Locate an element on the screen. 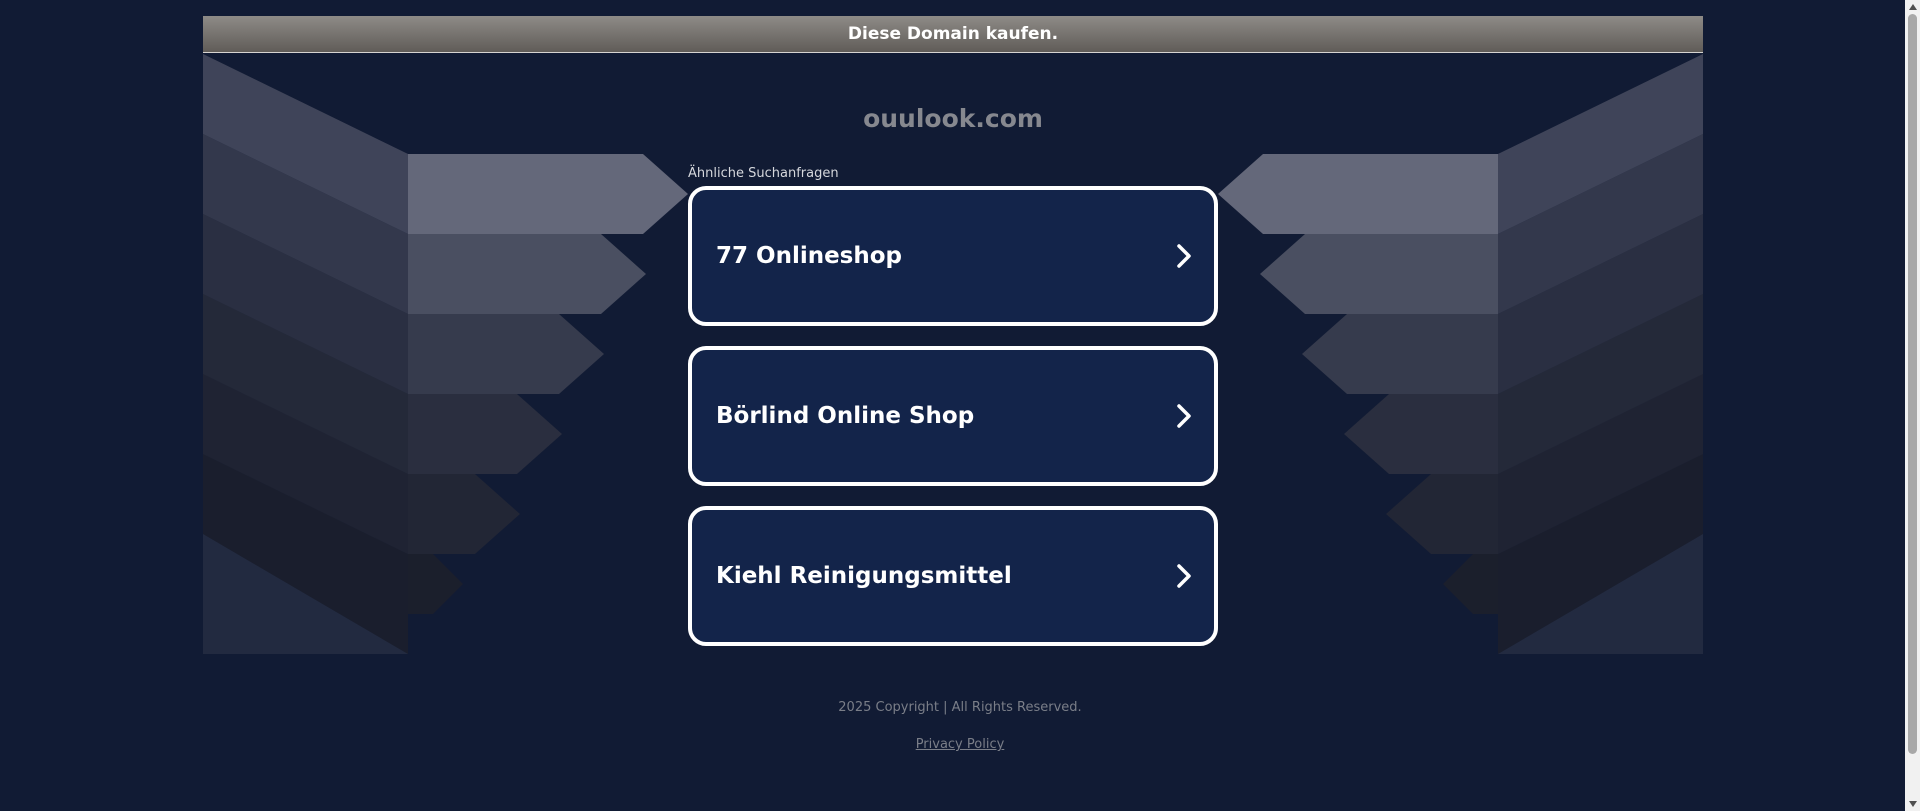 The width and height of the screenshot is (1920, 811). related-link-kiehl-reinigungsmittel: Kiehl Reinigungsmittel is located at coordinates (953, 576).